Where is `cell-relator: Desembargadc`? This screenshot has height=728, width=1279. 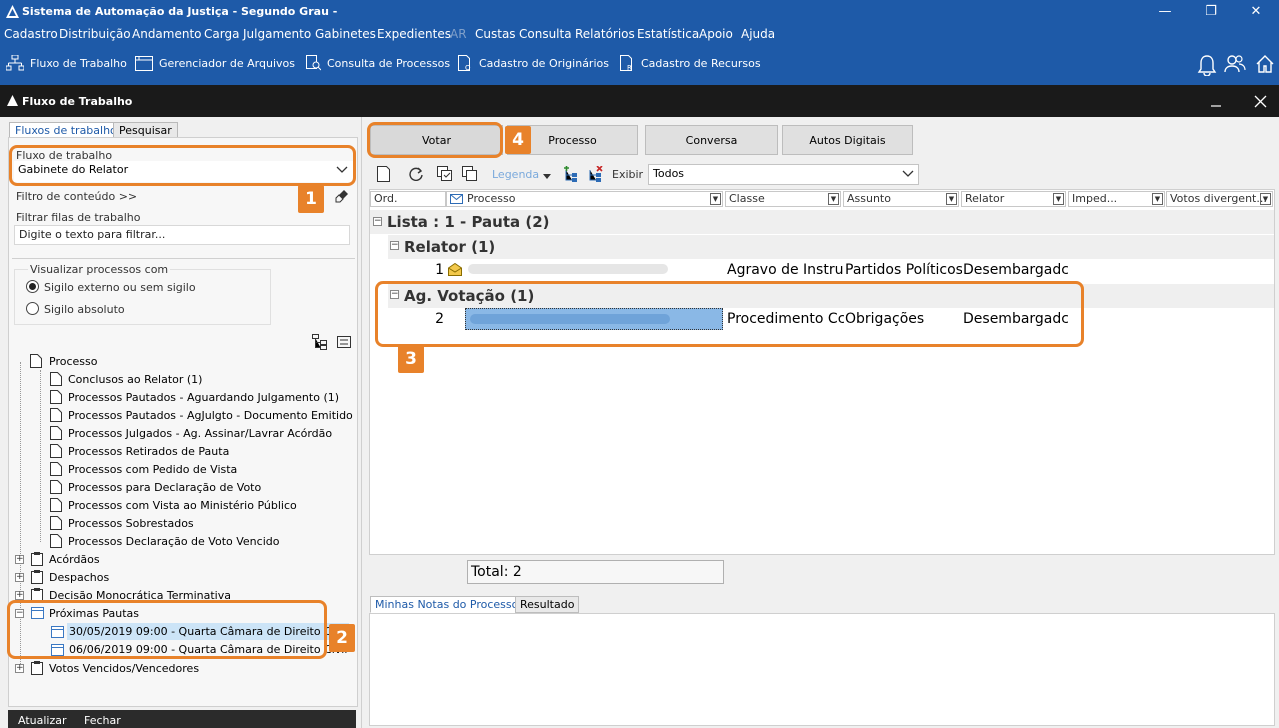
cell-relator: Desembargadc is located at coordinates (1015, 270).